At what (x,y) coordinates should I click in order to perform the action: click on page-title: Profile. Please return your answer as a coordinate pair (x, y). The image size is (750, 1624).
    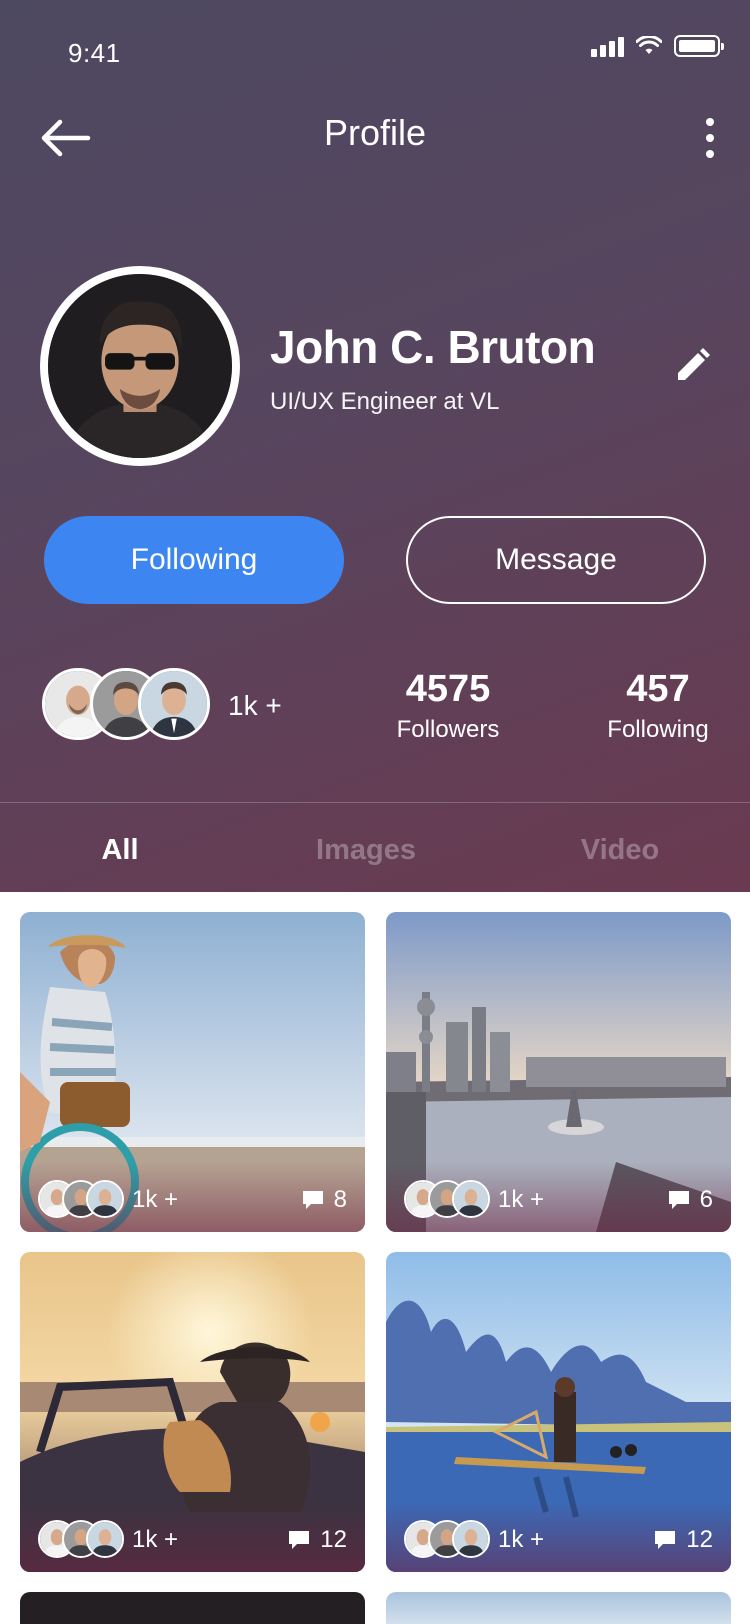
    Looking at the image, I should click on (375, 132).